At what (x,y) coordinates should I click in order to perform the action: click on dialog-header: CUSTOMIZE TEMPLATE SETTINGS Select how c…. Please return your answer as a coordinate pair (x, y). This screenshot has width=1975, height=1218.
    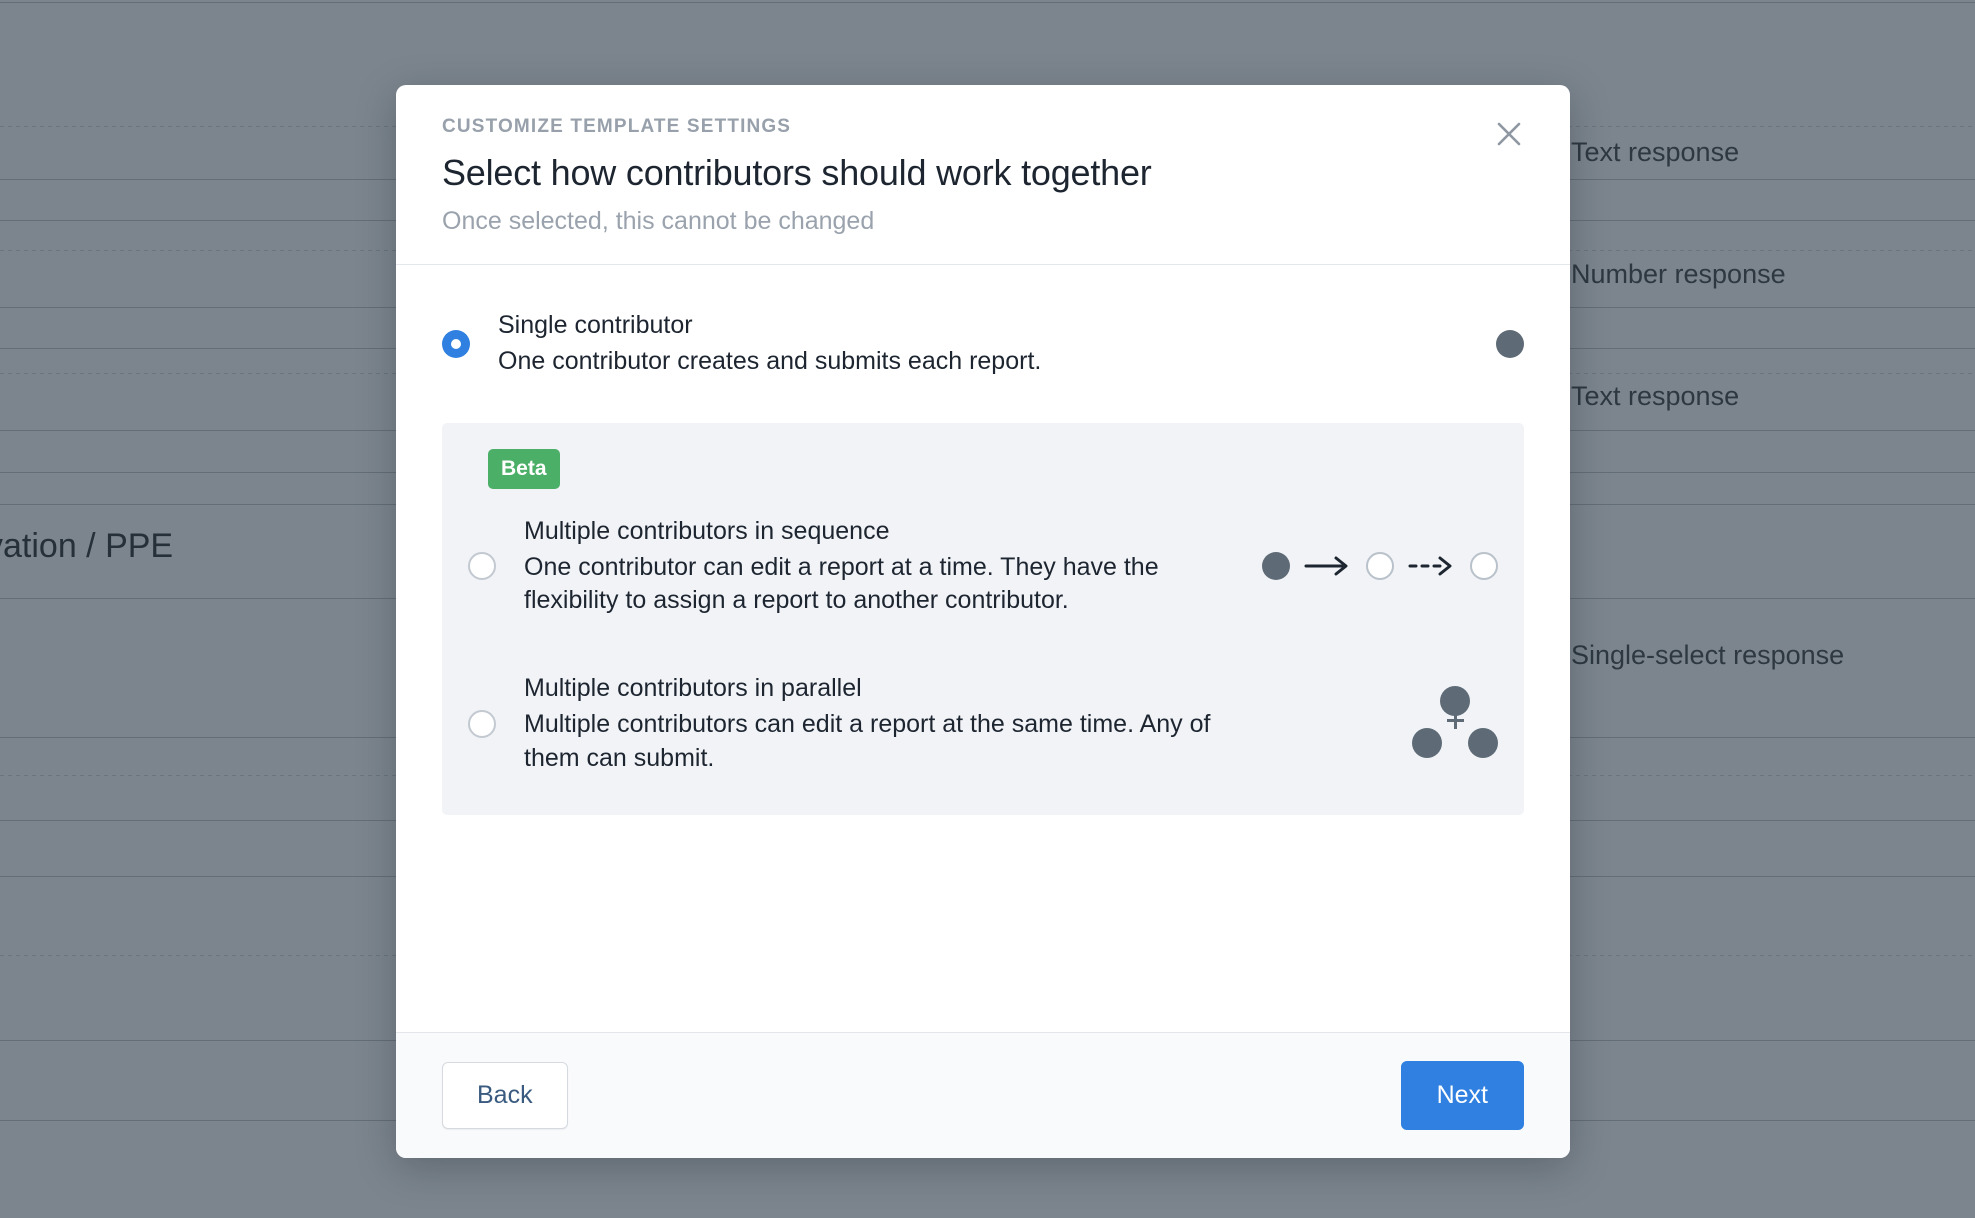
    Looking at the image, I should click on (983, 175).